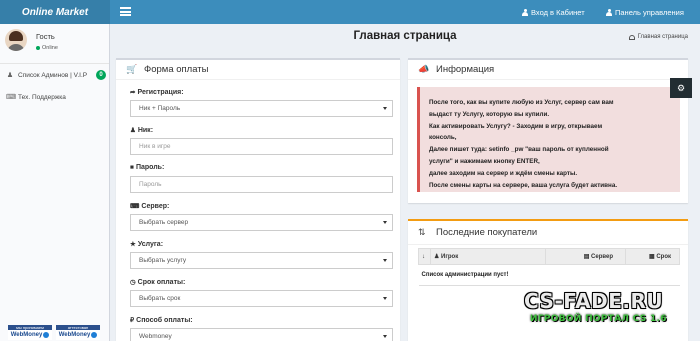 This screenshot has height=341, width=700. What do you see at coordinates (164, 320) in the screenshot?
I see `payment-method-label-text: Способ оплаты:` at bounding box center [164, 320].